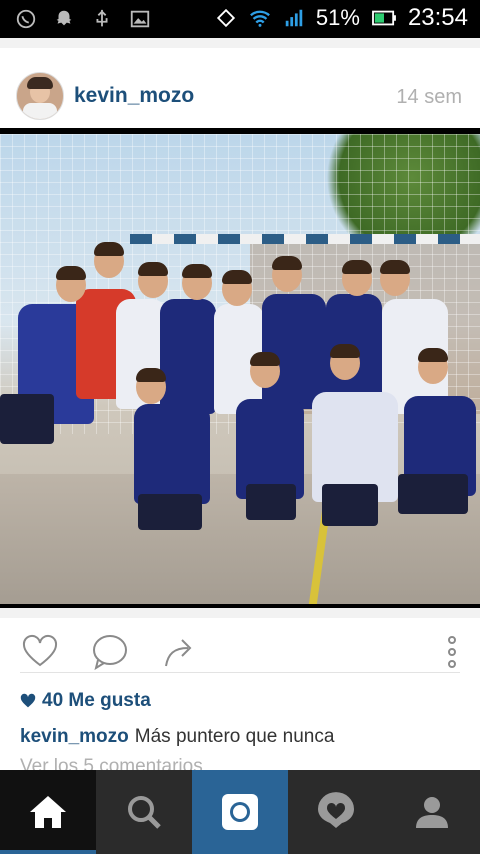 This screenshot has height=854, width=480. I want to click on post-actions, so click(240, 643).